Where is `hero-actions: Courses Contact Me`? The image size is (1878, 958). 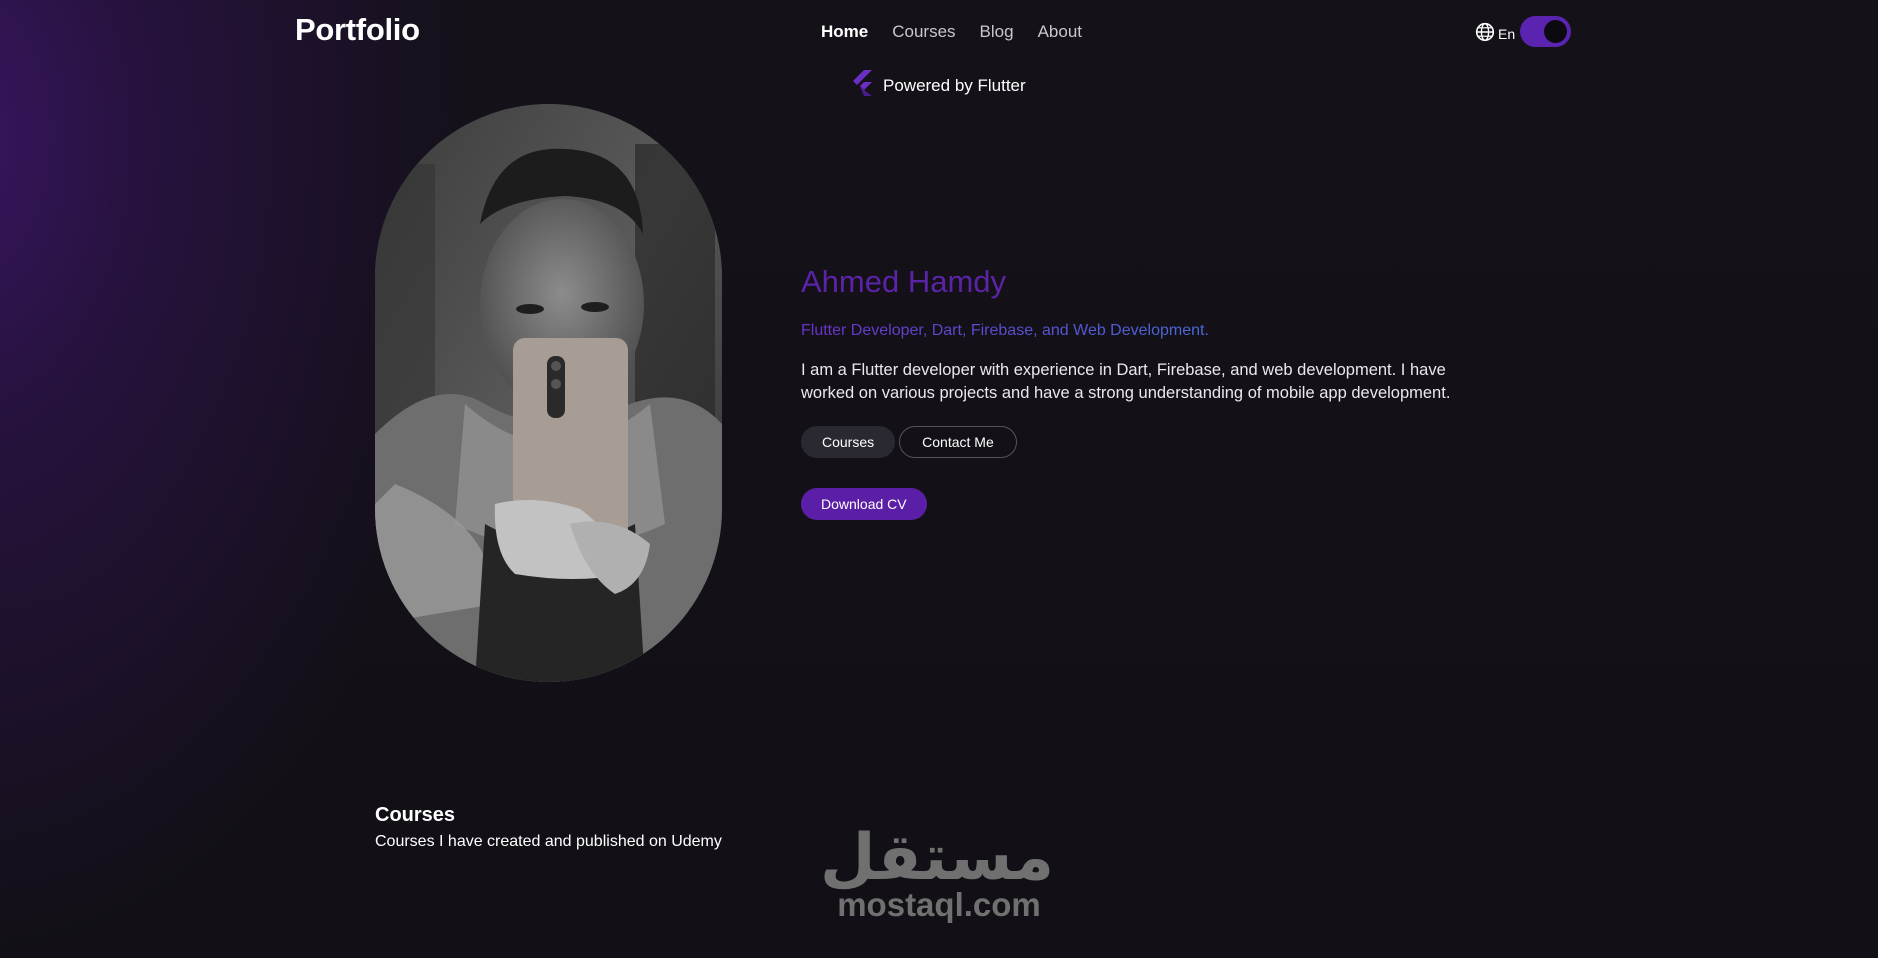 hero-actions: Courses Contact Me is located at coordinates (909, 442).